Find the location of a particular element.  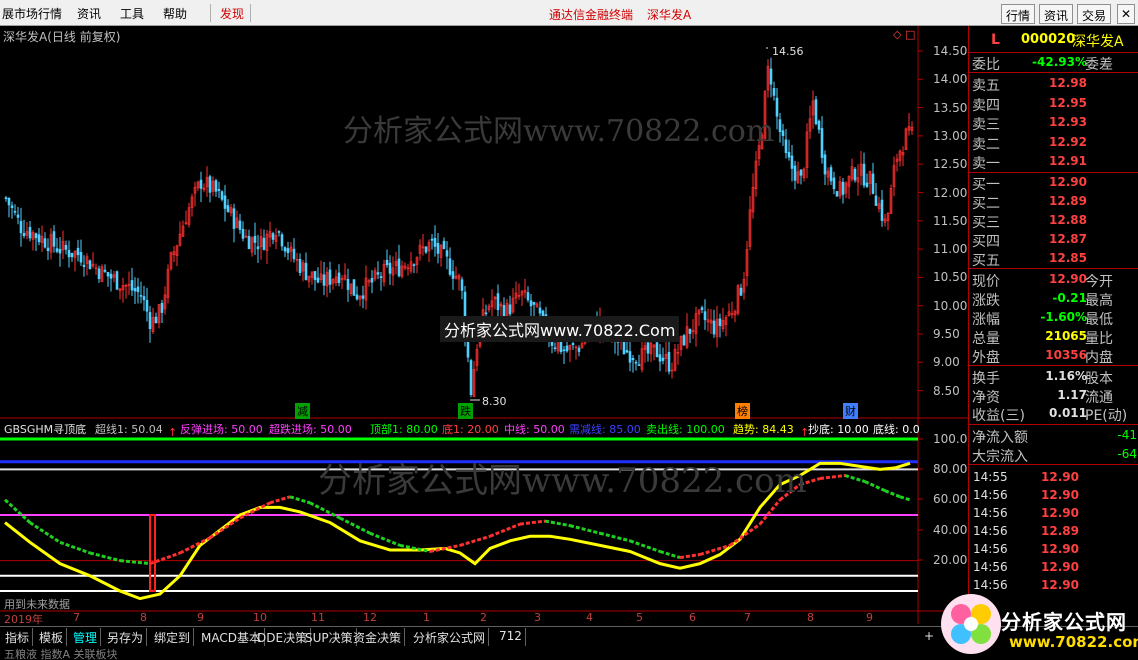

x-axis-label: 2 is located at coordinates (483, 617).